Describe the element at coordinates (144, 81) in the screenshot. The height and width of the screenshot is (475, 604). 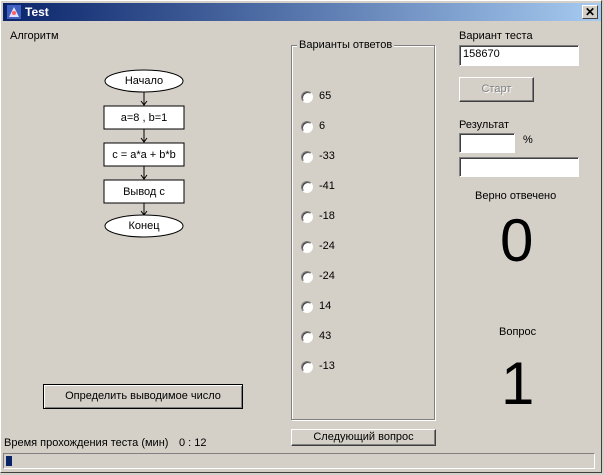
I see `flowchart-start-label: Начало` at that location.